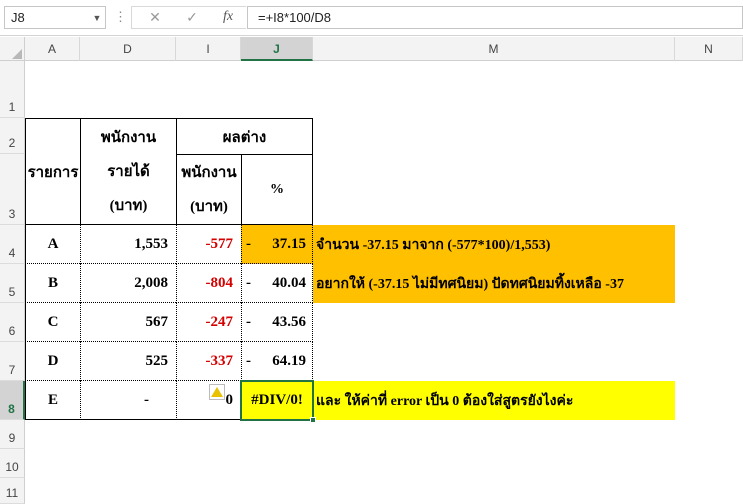 Image resolution: width=743 pixels, height=504 pixels. What do you see at coordinates (277, 49) in the screenshot?
I see `col-header-j: J` at bounding box center [277, 49].